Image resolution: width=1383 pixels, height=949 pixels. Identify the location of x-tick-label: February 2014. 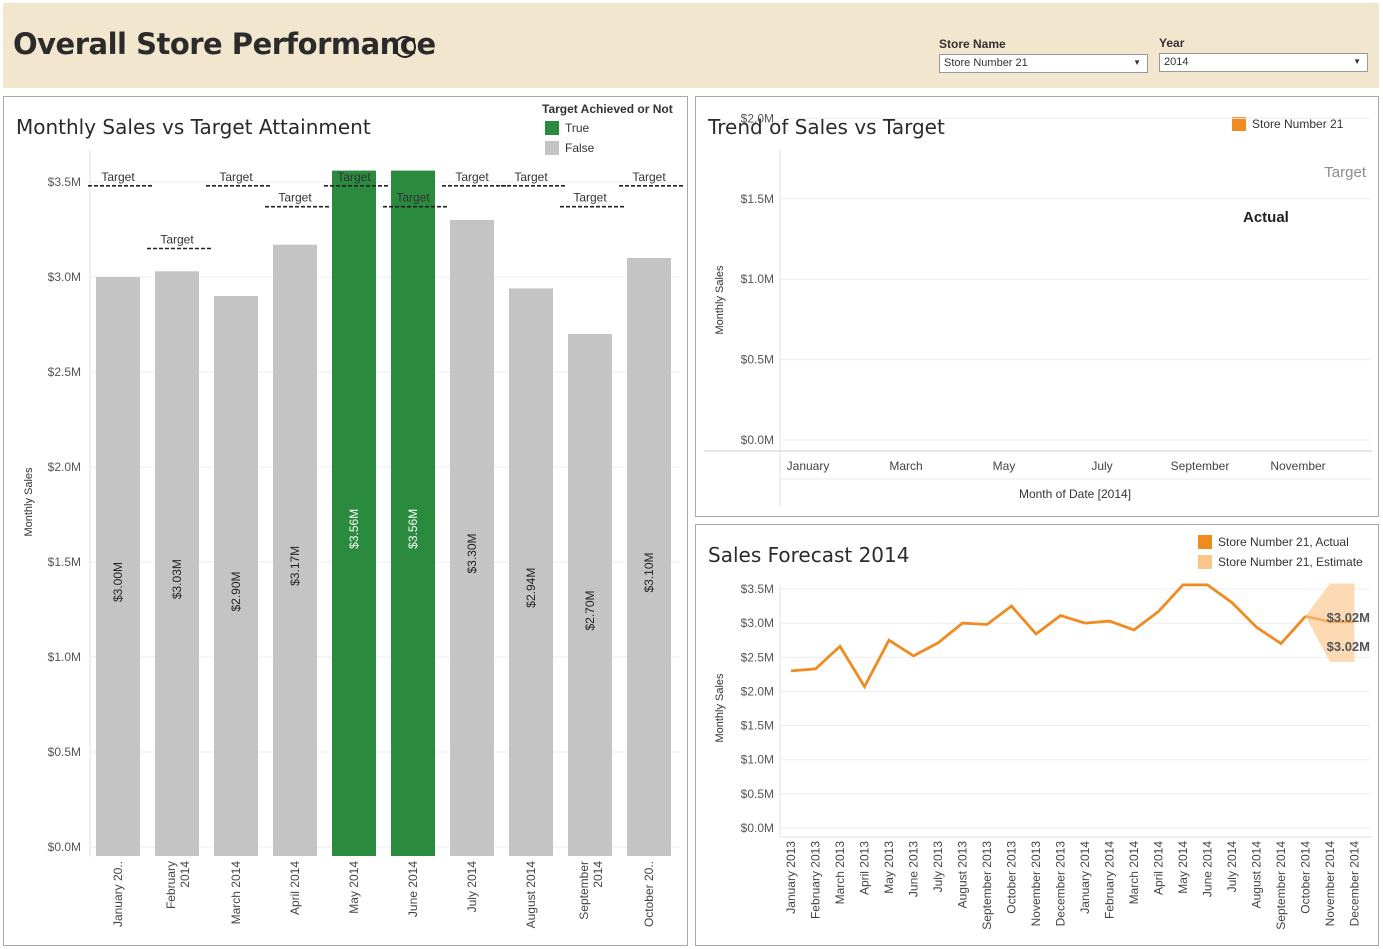
(1110, 880).